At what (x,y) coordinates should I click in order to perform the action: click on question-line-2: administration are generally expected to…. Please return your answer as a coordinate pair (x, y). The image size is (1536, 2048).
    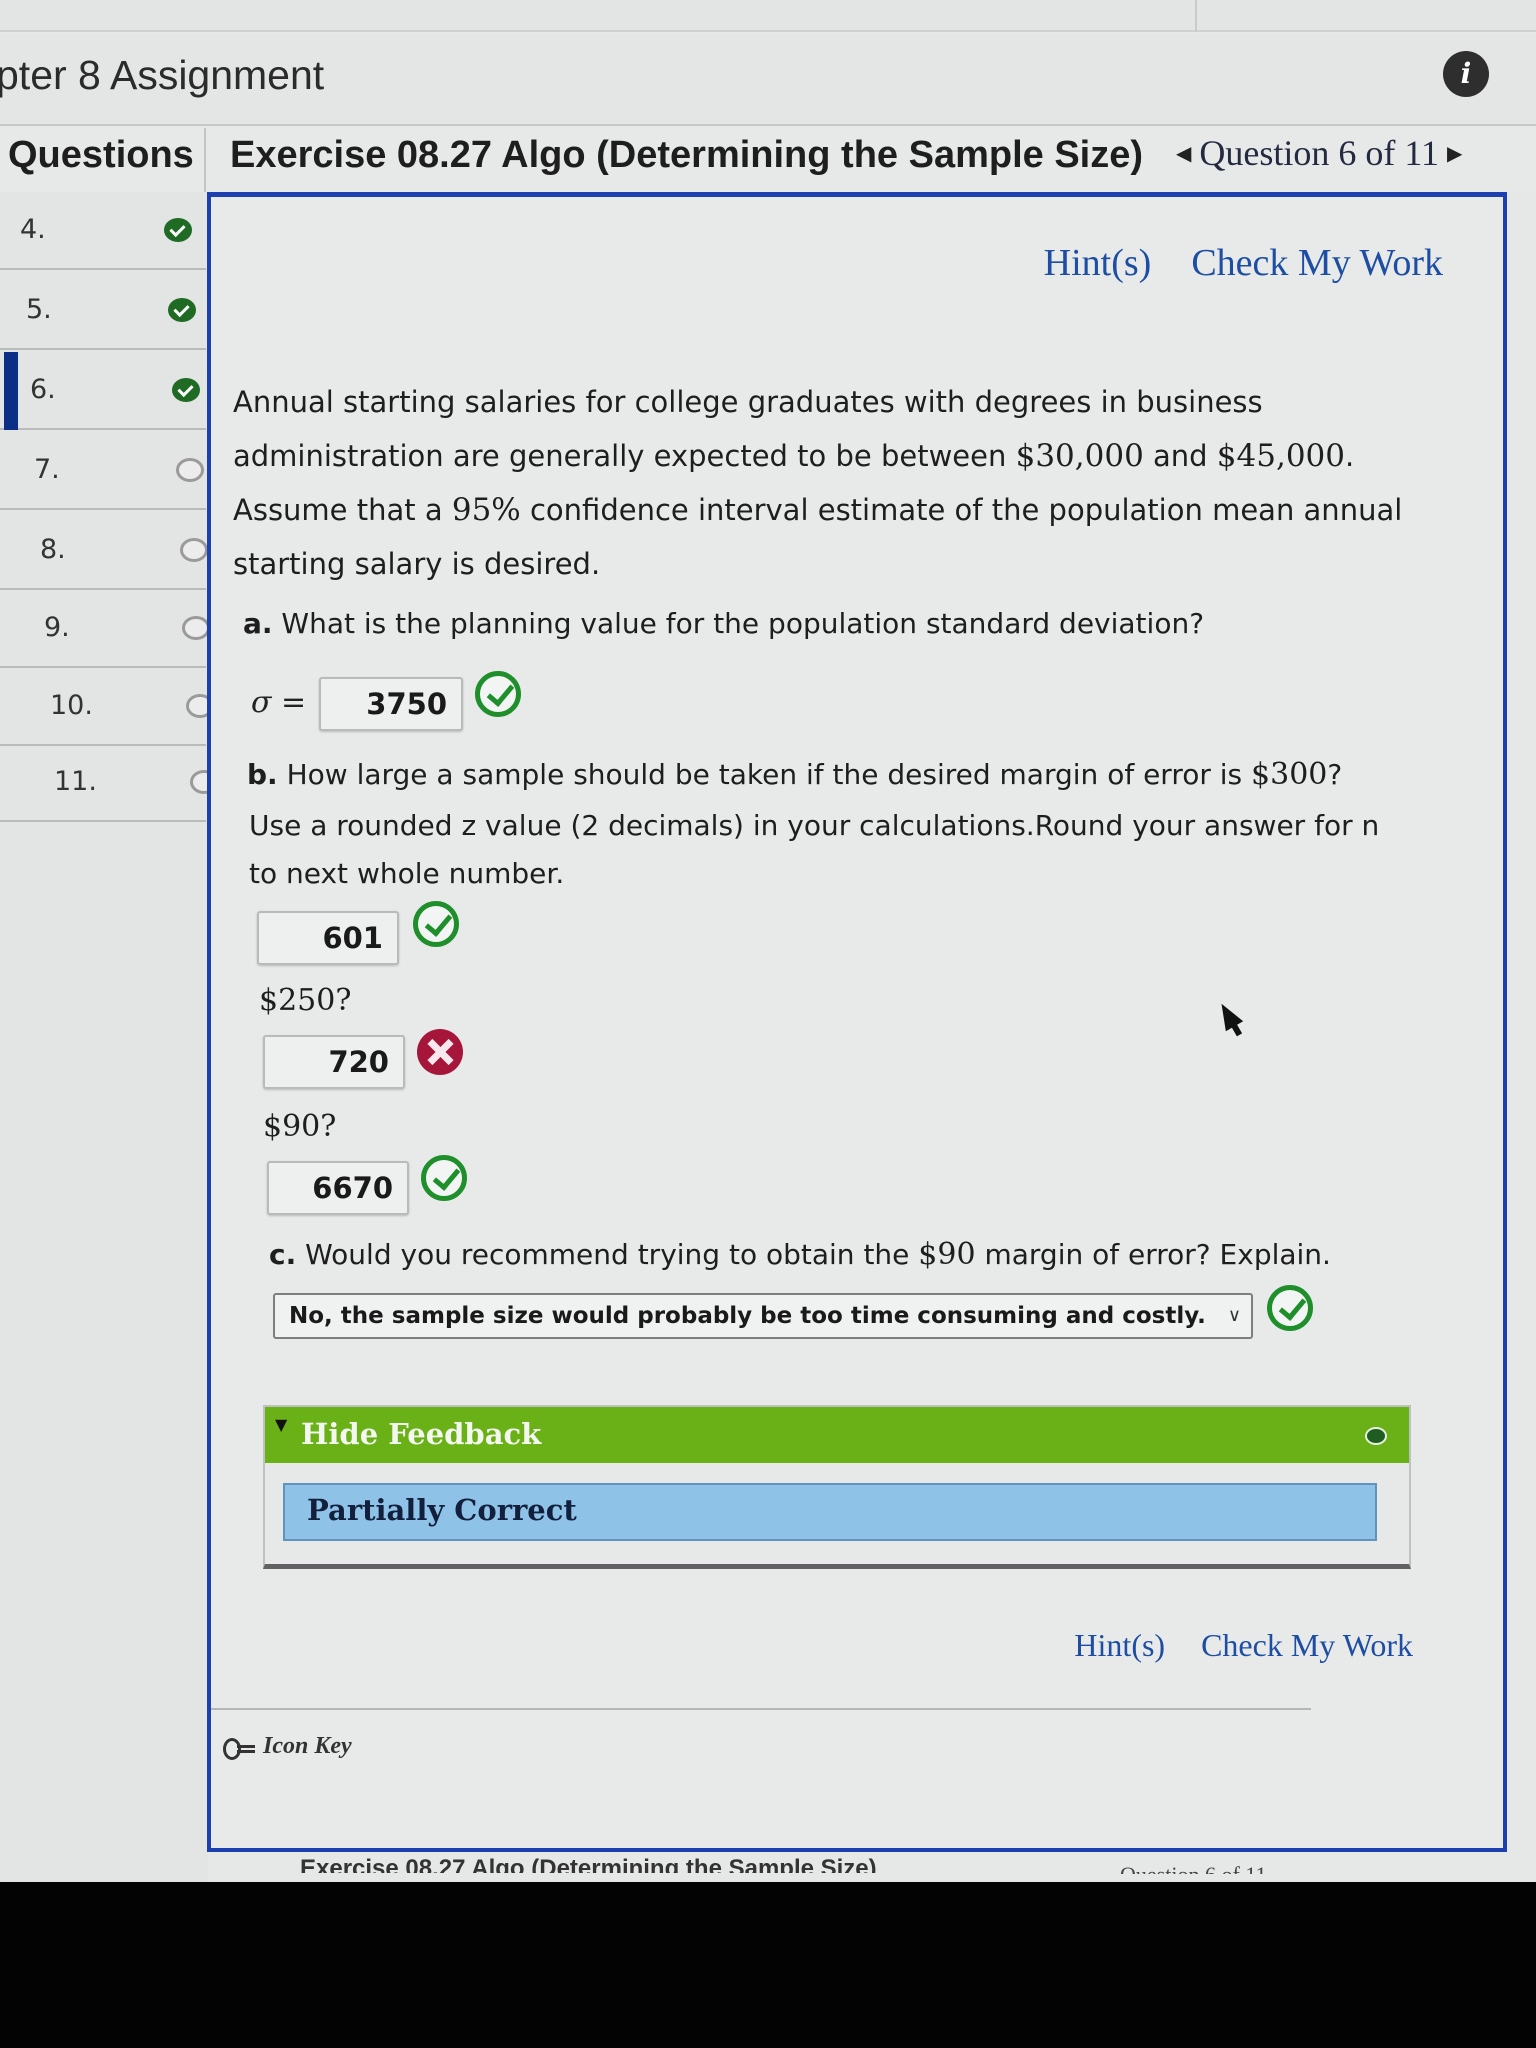
    Looking at the image, I should click on (794, 456).